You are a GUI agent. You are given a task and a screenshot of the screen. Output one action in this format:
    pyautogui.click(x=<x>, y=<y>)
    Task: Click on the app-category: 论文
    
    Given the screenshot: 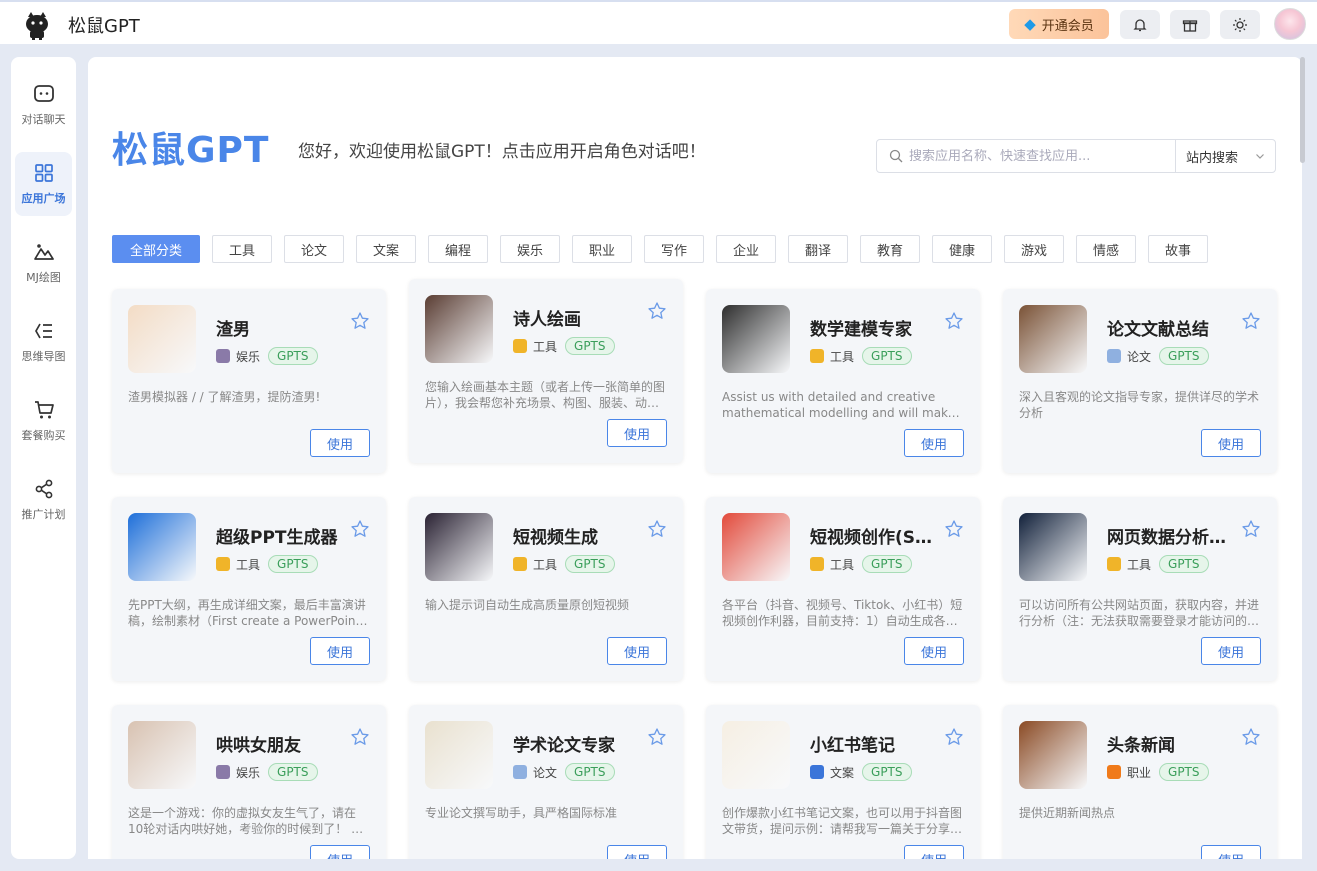 What is the action you would take?
    pyautogui.click(x=1139, y=356)
    